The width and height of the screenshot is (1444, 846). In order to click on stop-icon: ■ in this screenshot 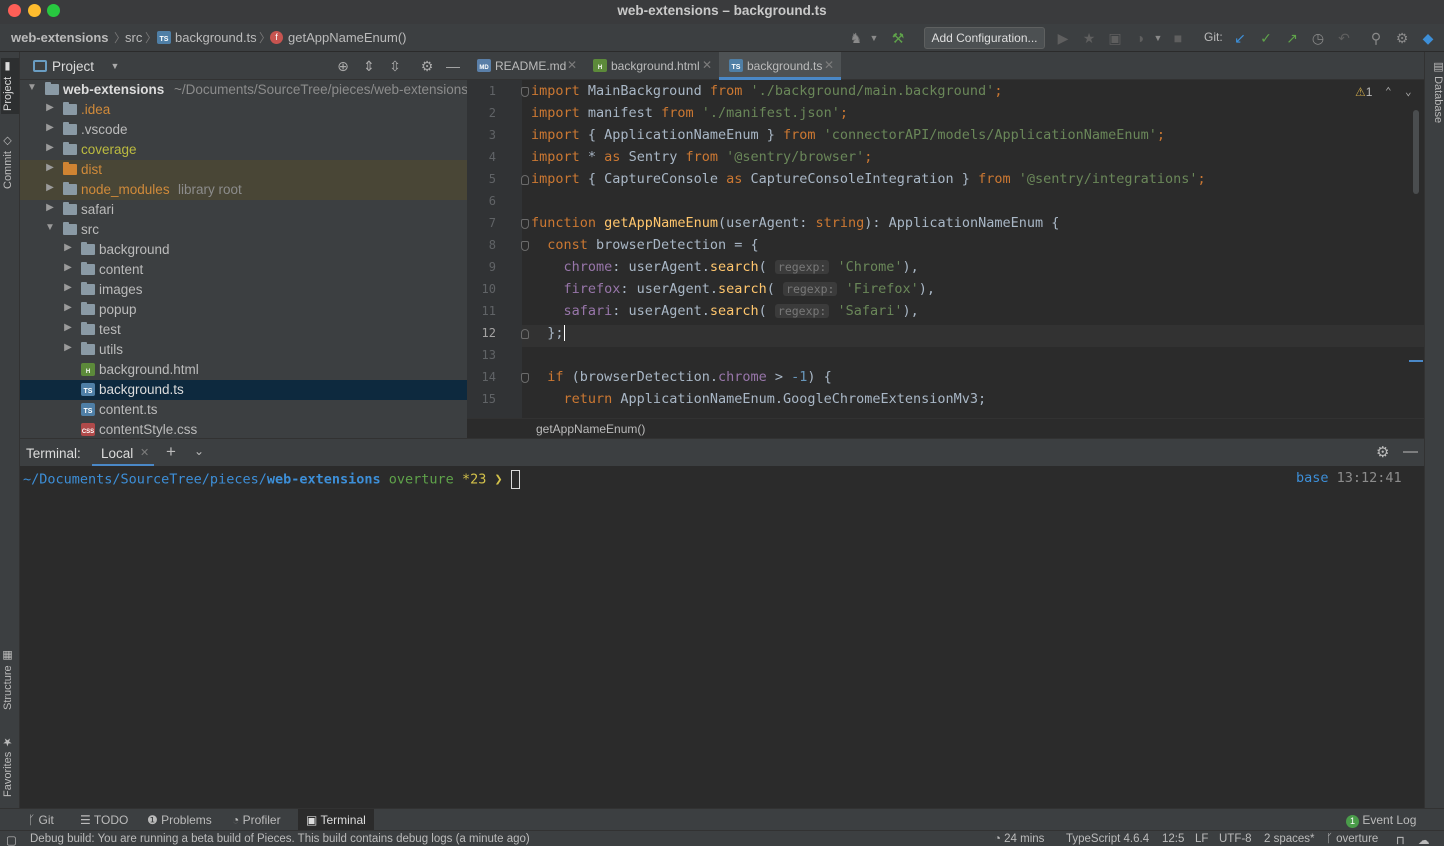, I will do `click(1178, 38)`.